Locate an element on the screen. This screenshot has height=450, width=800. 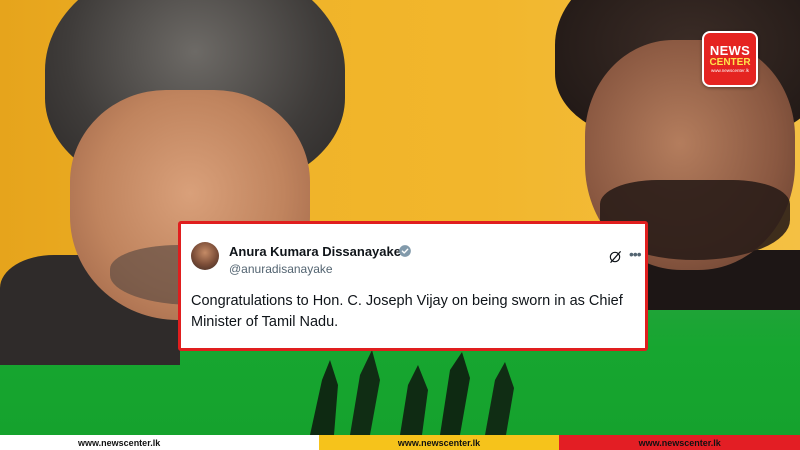
footer-url-left: www.newscenter.lk is located at coordinates (159, 442).